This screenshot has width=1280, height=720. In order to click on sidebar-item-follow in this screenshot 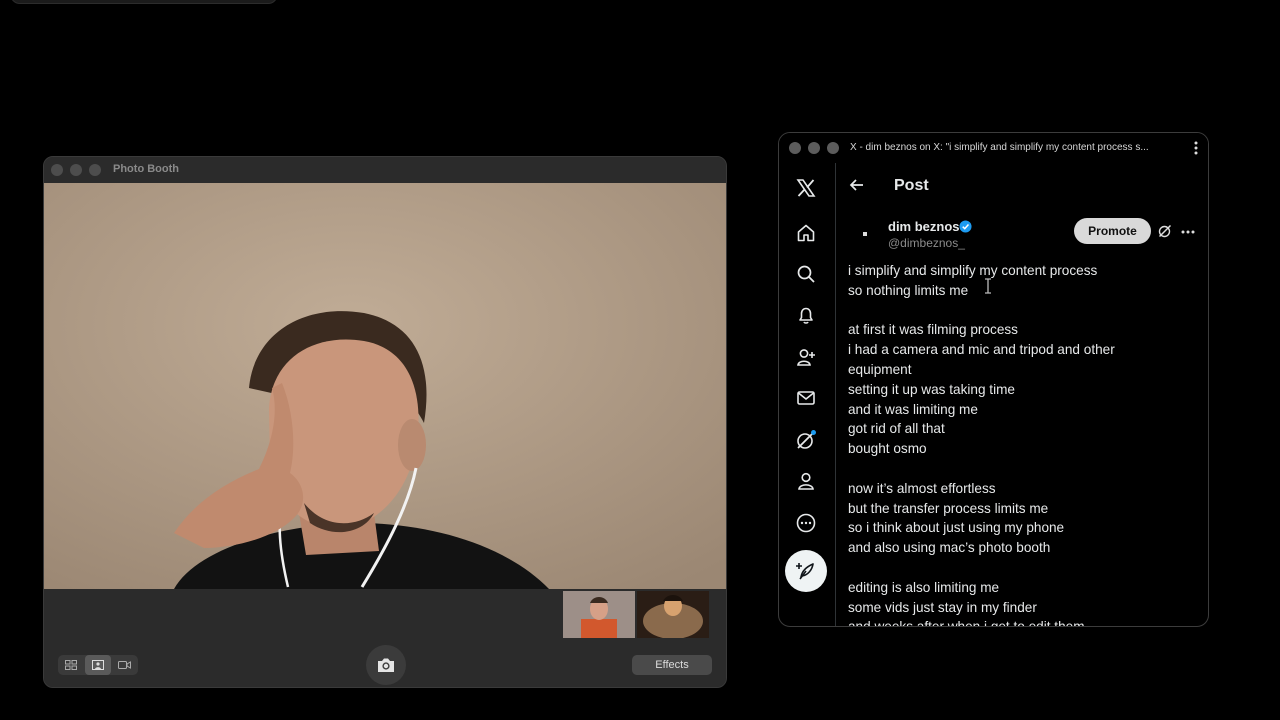, I will do `click(806, 357)`.